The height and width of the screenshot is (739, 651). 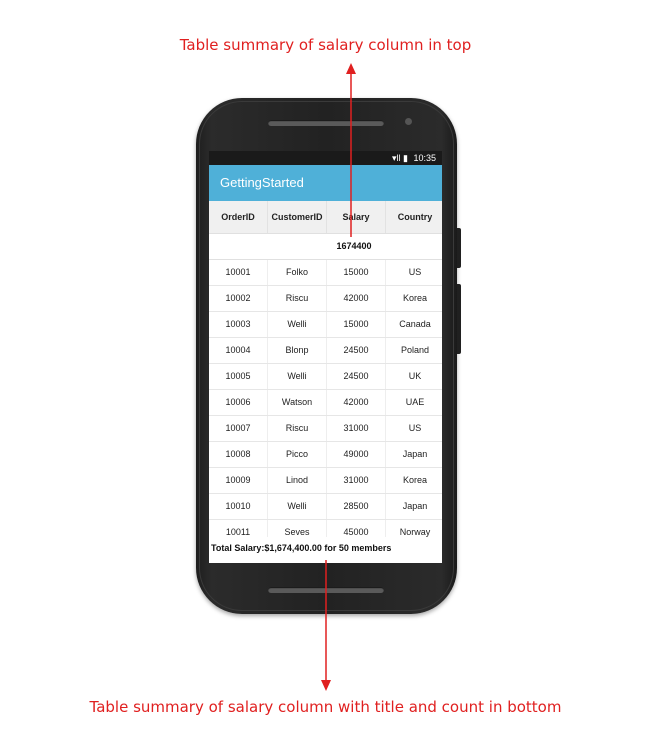 What do you see at coordinates (356, 506) in the screenshot?
I see `cell-salary: 28500` at bounding box center [356, 506].